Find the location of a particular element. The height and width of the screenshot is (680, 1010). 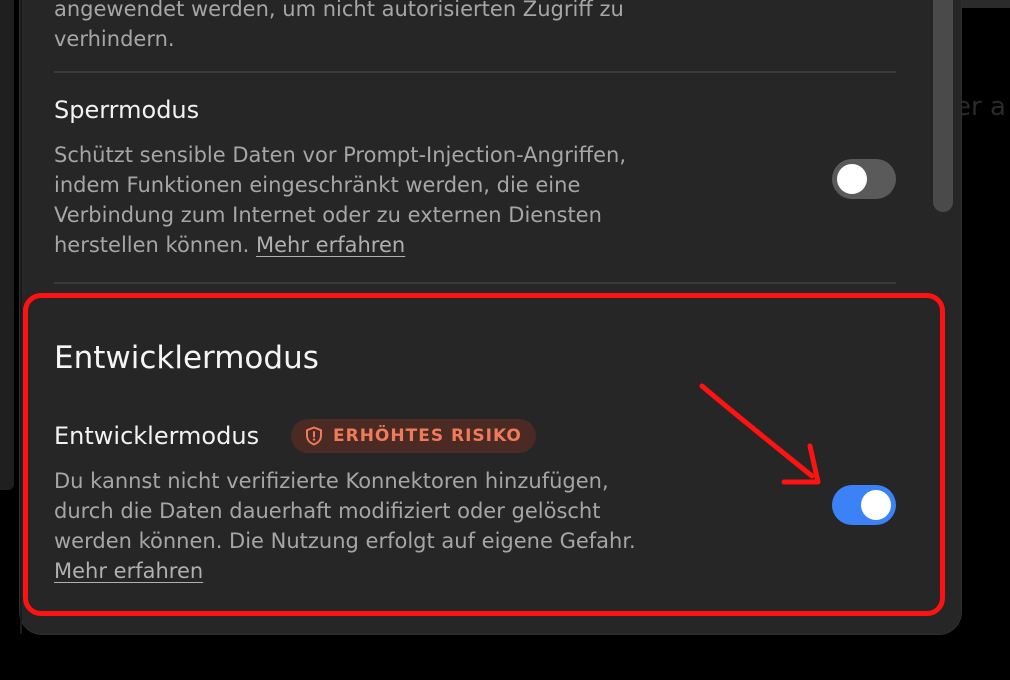

lock-mode-toggle is located at coordinates (864, 179).